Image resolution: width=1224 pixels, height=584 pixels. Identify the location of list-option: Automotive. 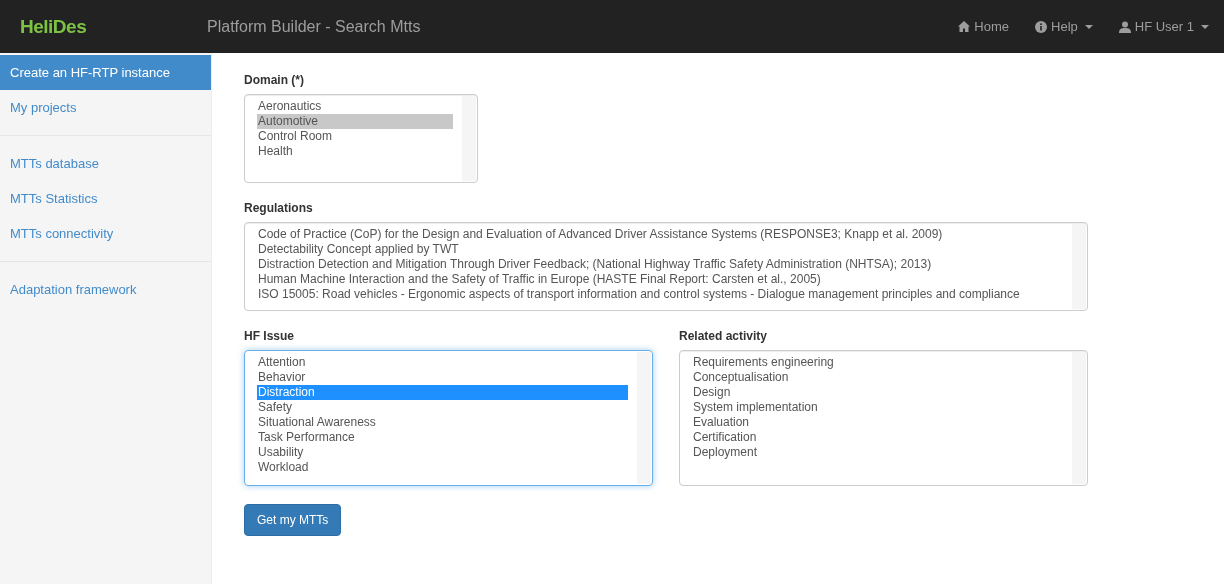
(355, 121).